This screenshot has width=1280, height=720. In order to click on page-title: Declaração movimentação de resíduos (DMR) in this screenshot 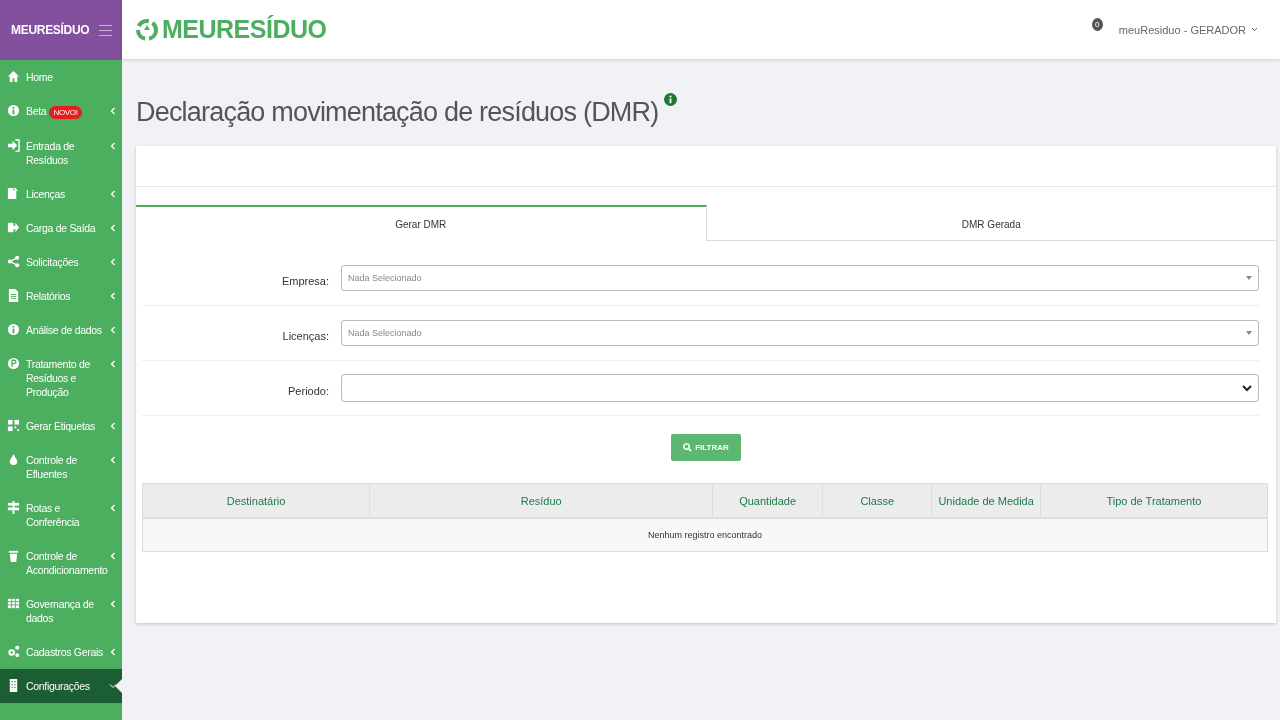, I will do `click(397, 112)`.